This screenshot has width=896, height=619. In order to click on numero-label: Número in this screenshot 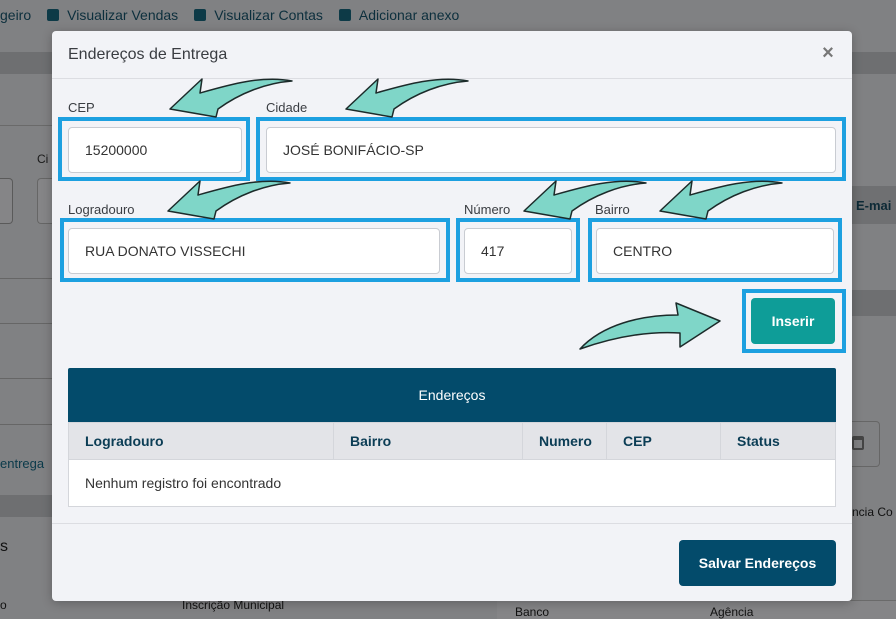, I will do `click(487, 209)`.